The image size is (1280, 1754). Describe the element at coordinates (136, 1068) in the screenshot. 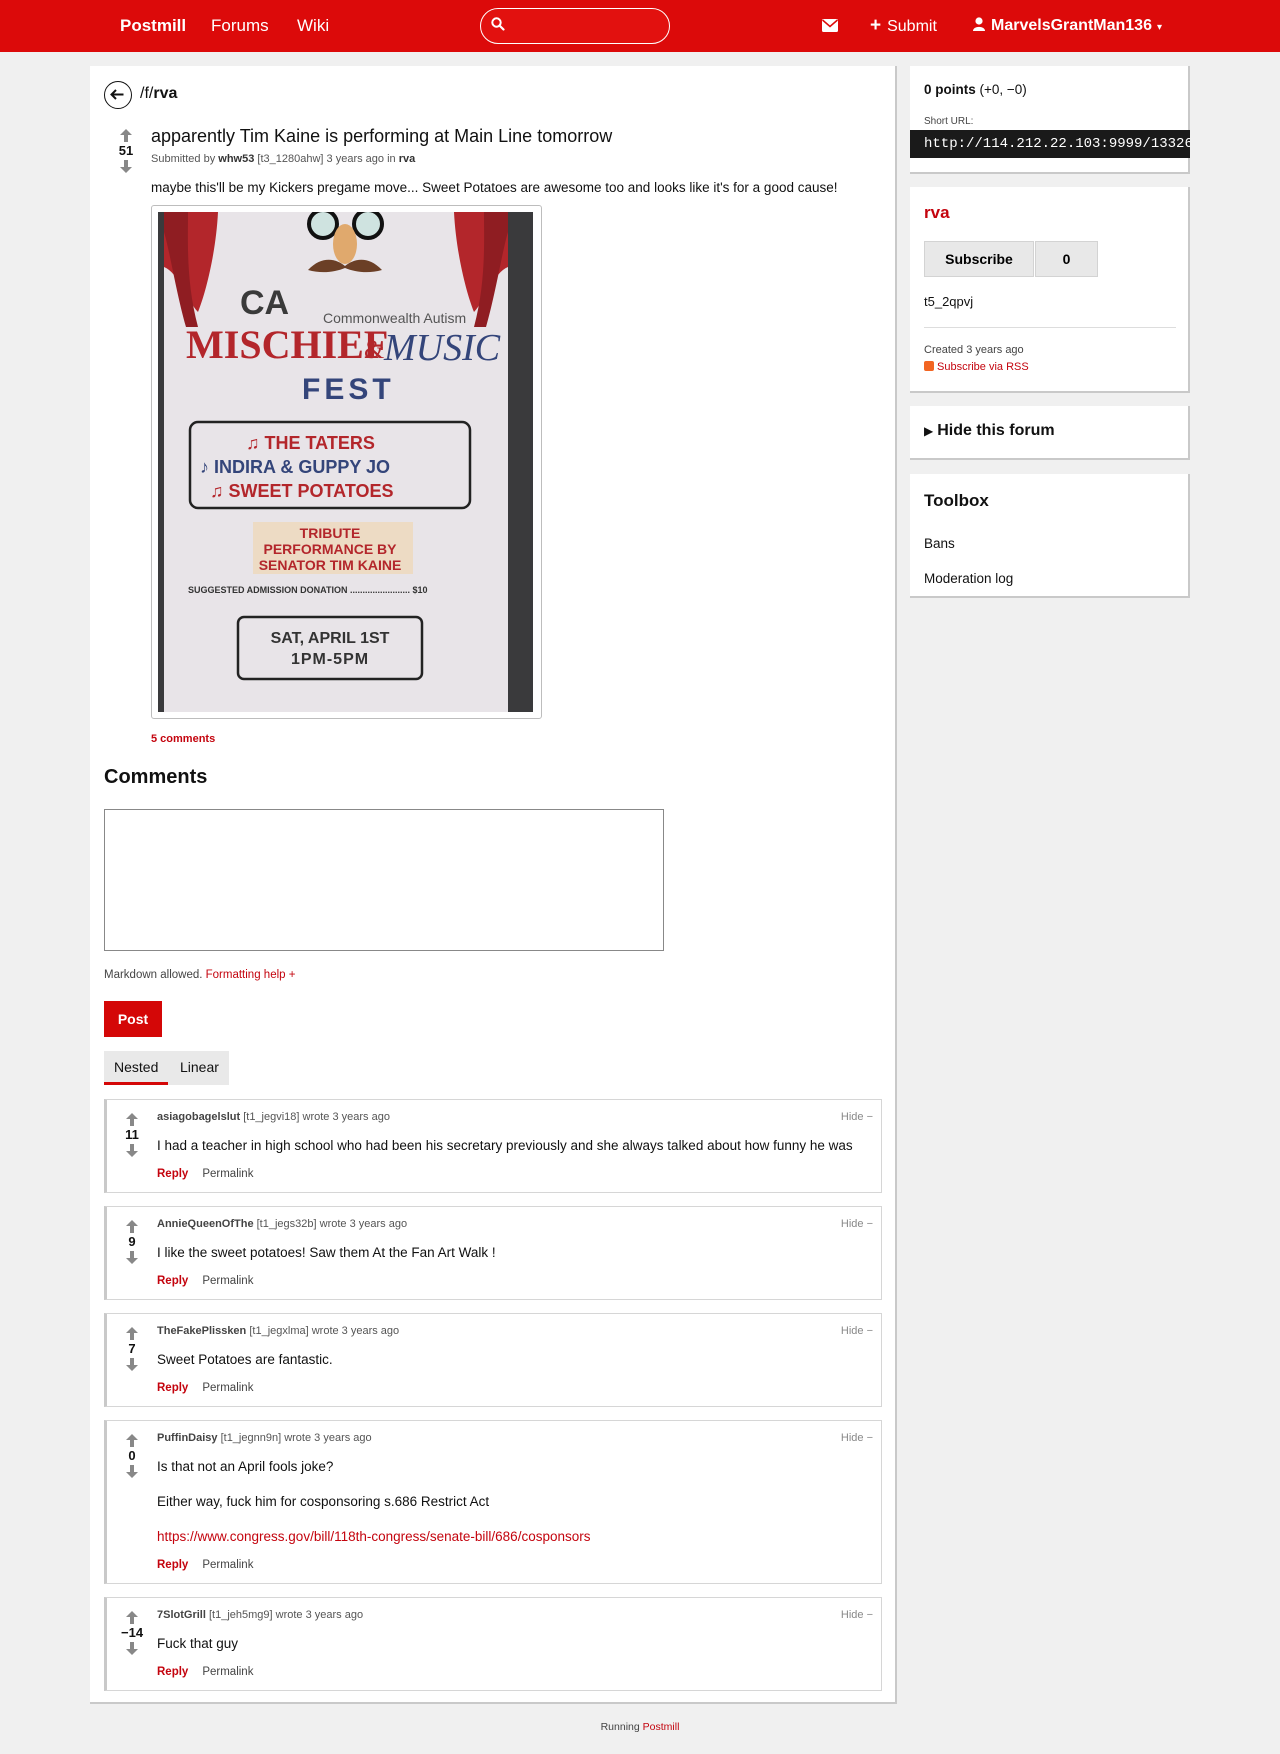

I see `tab-nested: Nested` at that location.